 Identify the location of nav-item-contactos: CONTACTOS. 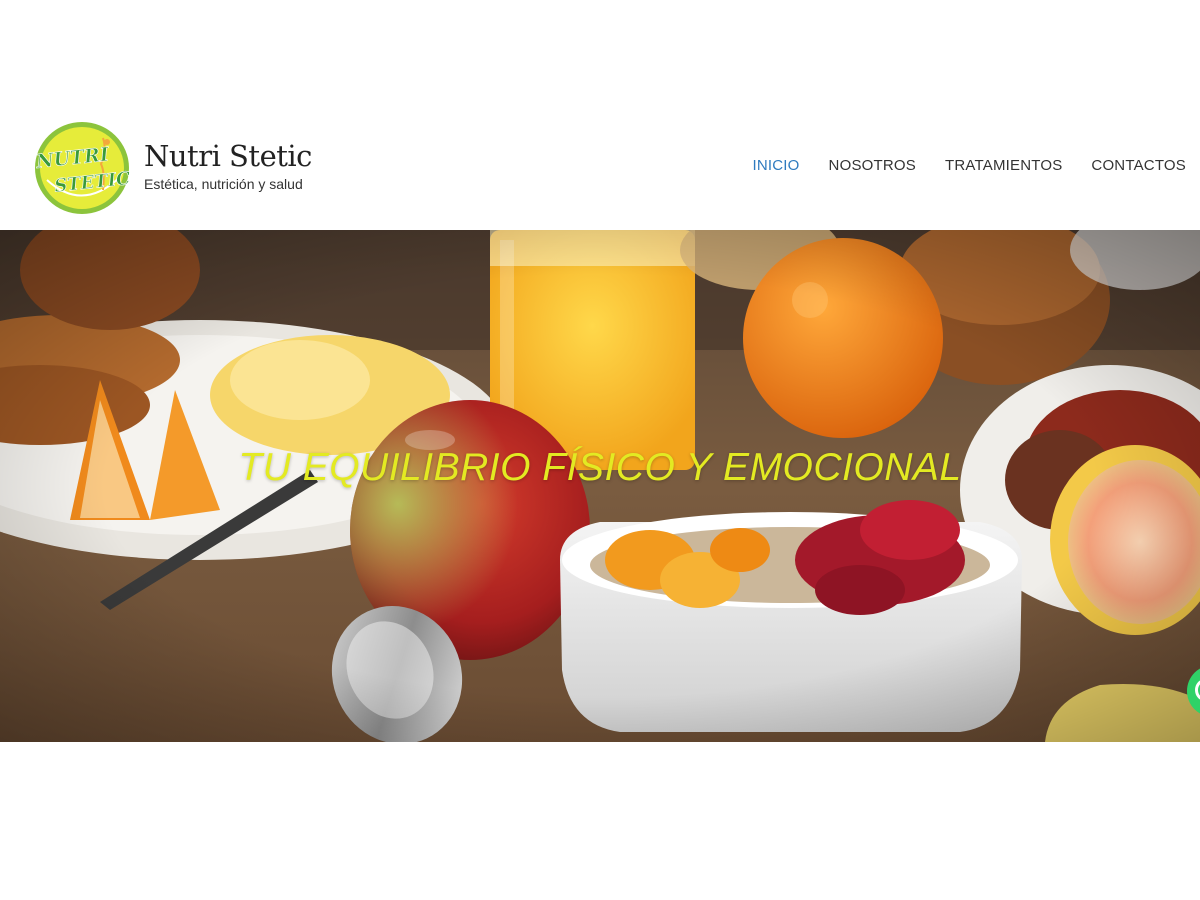
(1138, 165).